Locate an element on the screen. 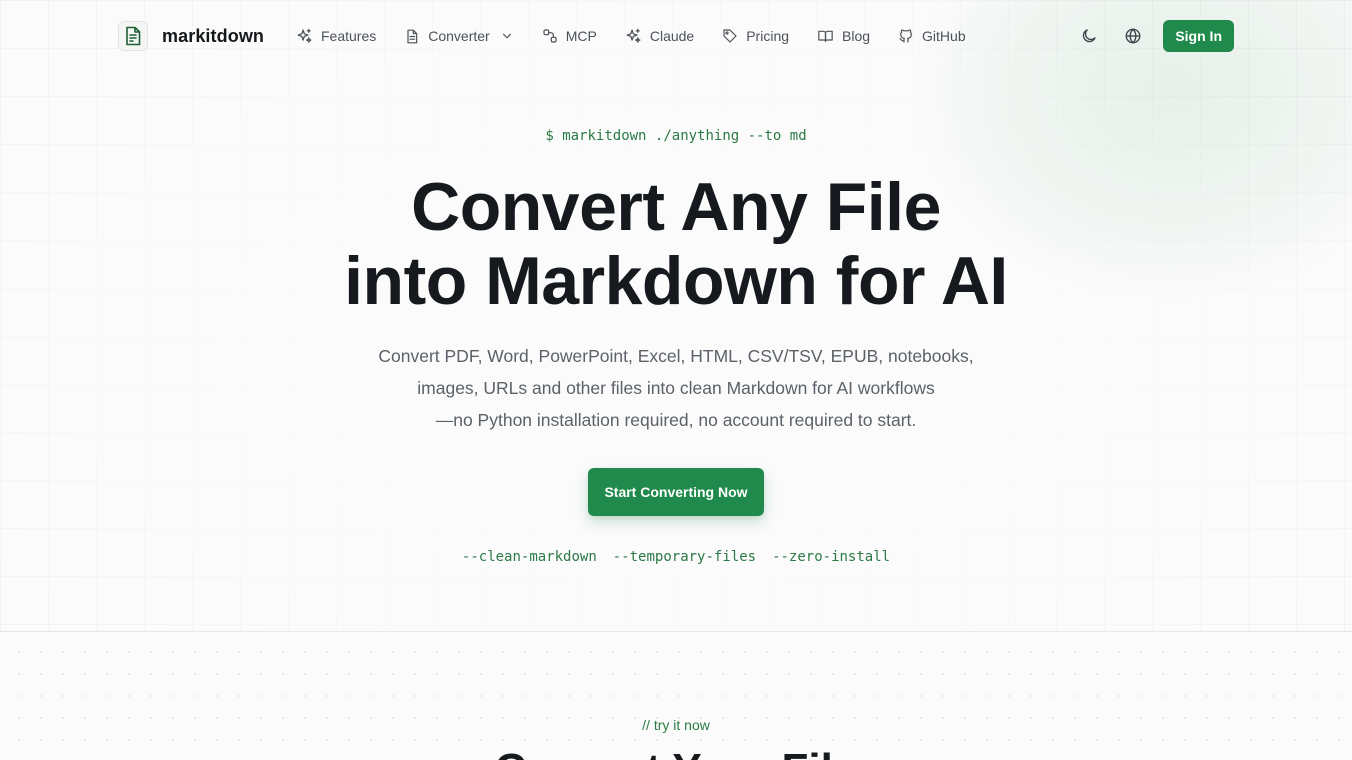  nav-label-converter: Converter is located at coordinates (459, 36).